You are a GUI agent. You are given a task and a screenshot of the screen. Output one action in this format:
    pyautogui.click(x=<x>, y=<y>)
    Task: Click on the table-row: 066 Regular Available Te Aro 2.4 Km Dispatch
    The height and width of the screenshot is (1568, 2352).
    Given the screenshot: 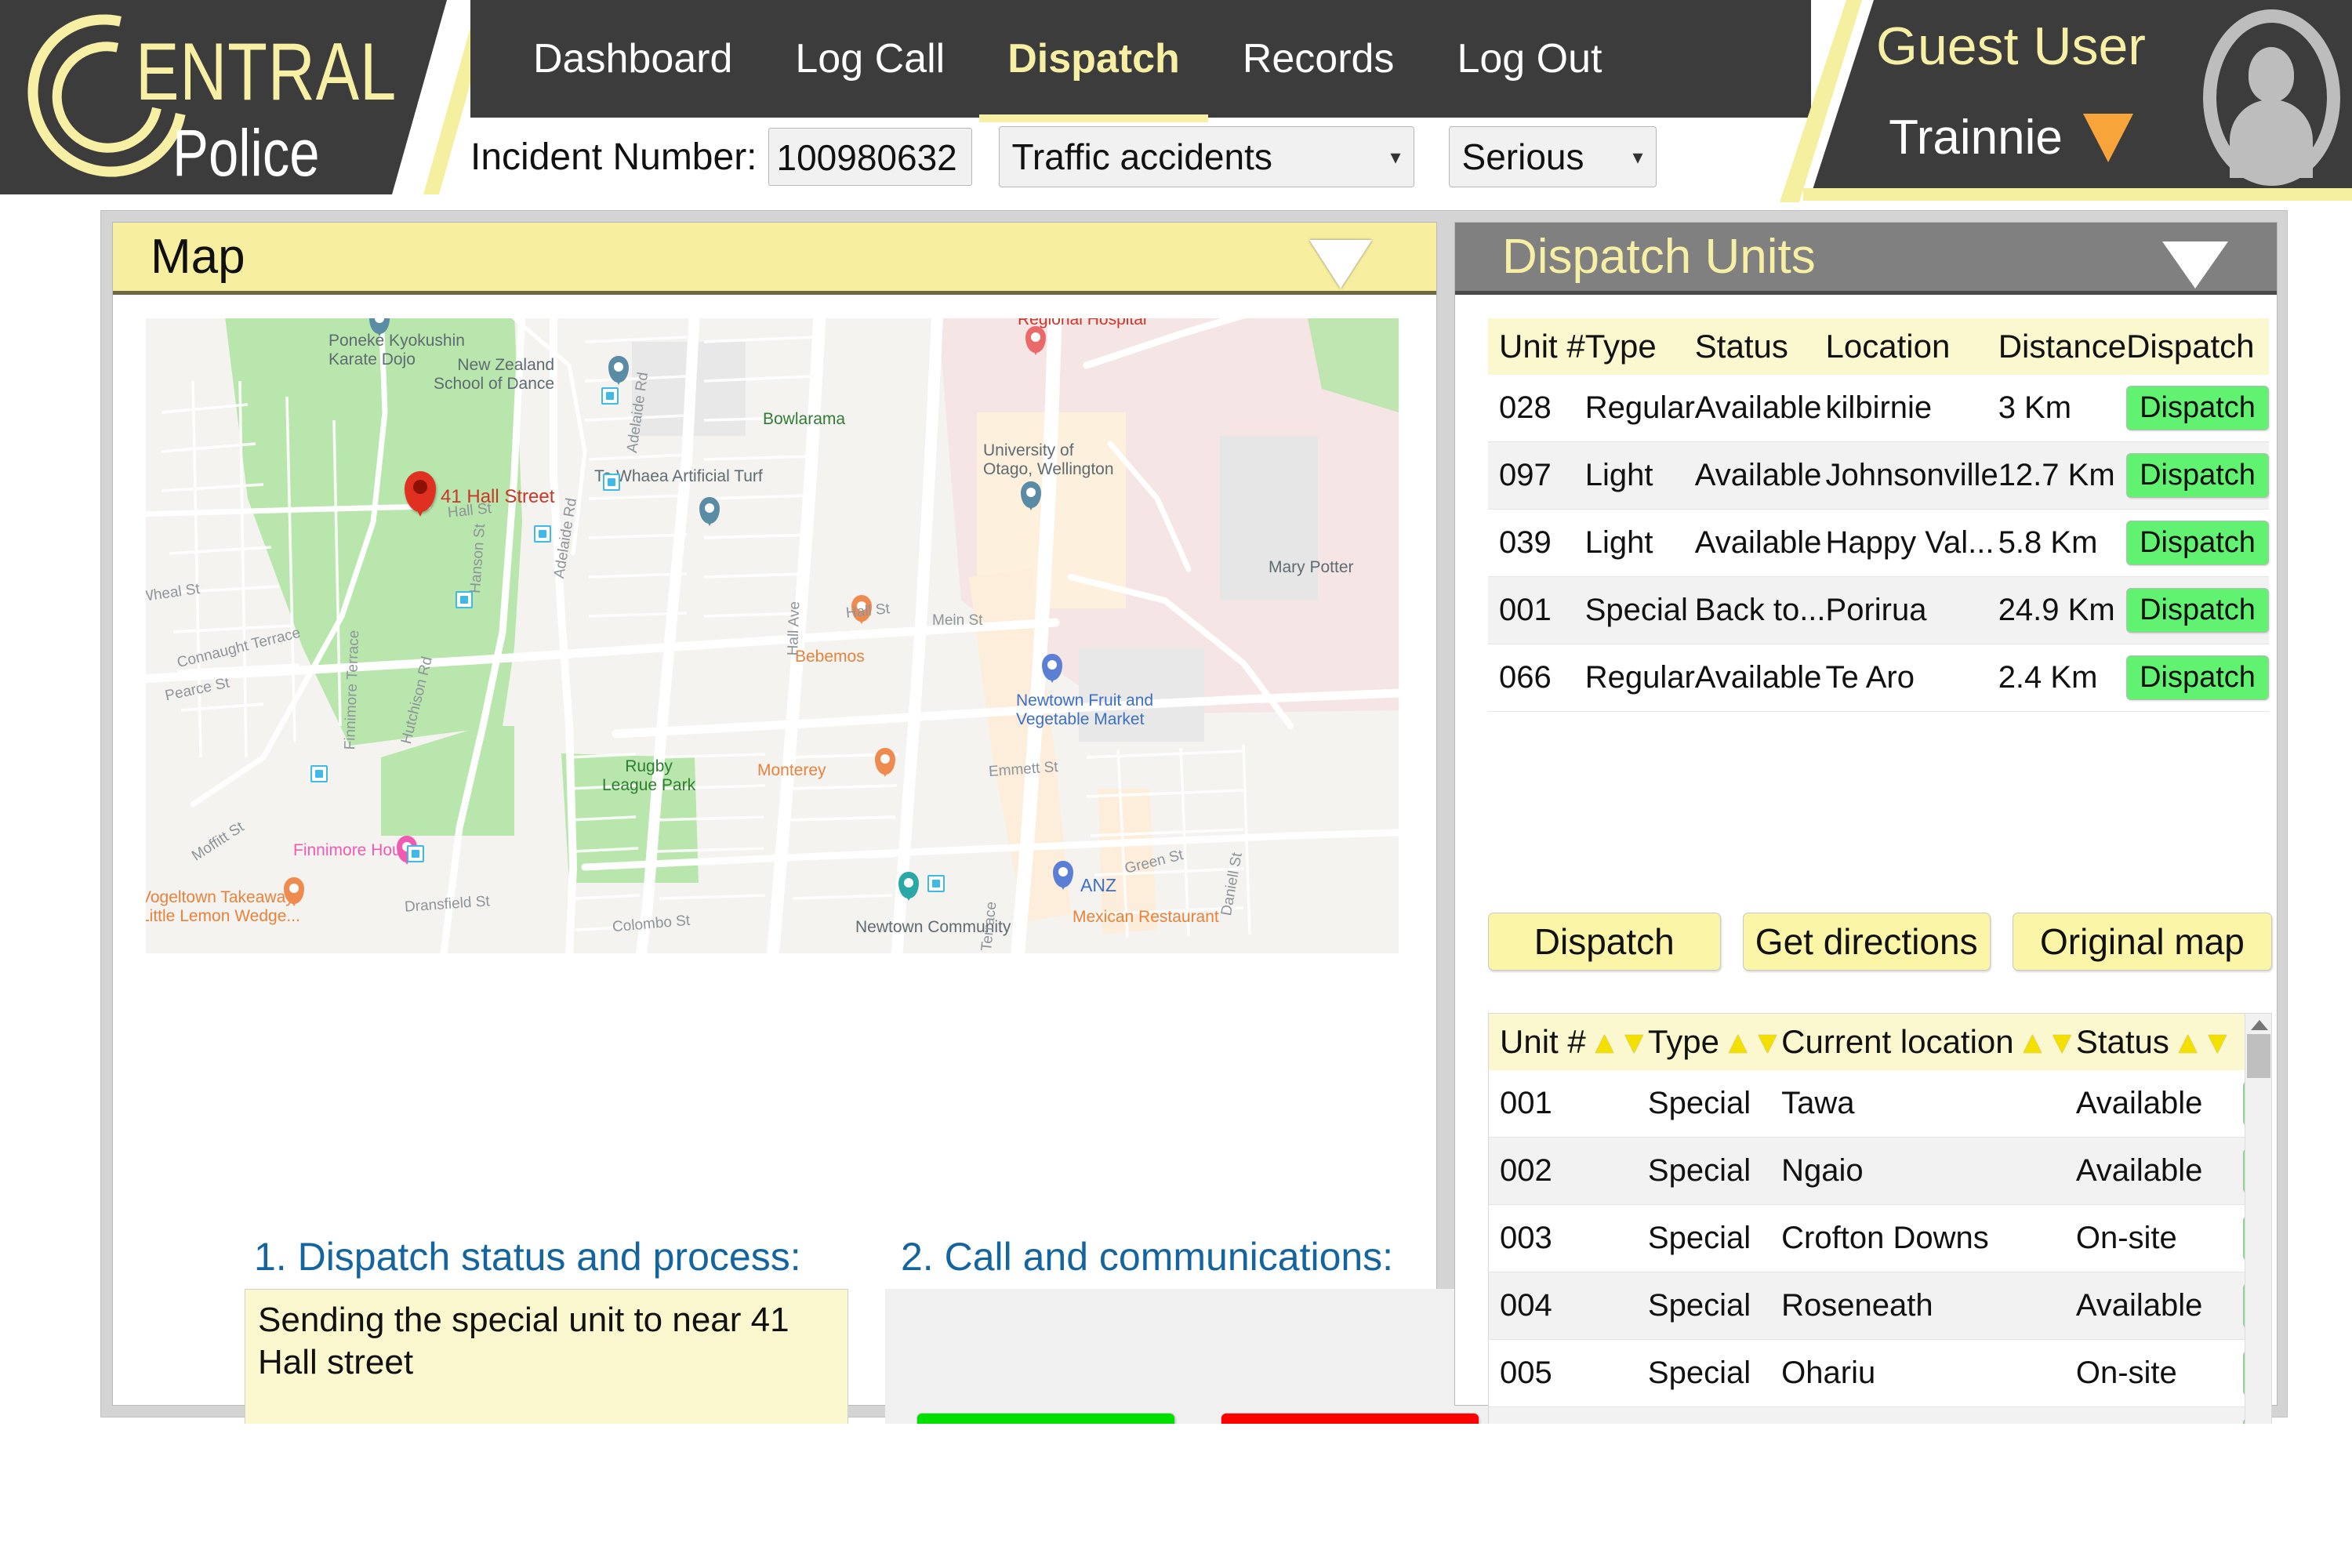 What is the action you would take?
    pyautogui.click(x=1878, y=678)
    